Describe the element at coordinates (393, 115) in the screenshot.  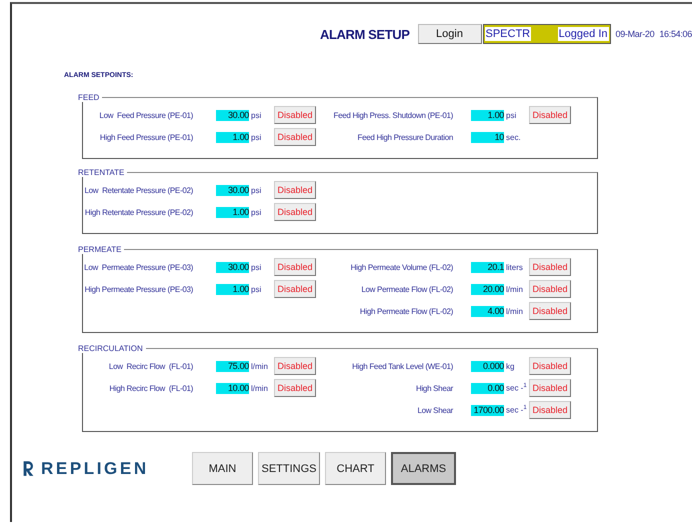
I see `setpoint-label: Feed High Press. Shutdown (PE-01)` at that location.